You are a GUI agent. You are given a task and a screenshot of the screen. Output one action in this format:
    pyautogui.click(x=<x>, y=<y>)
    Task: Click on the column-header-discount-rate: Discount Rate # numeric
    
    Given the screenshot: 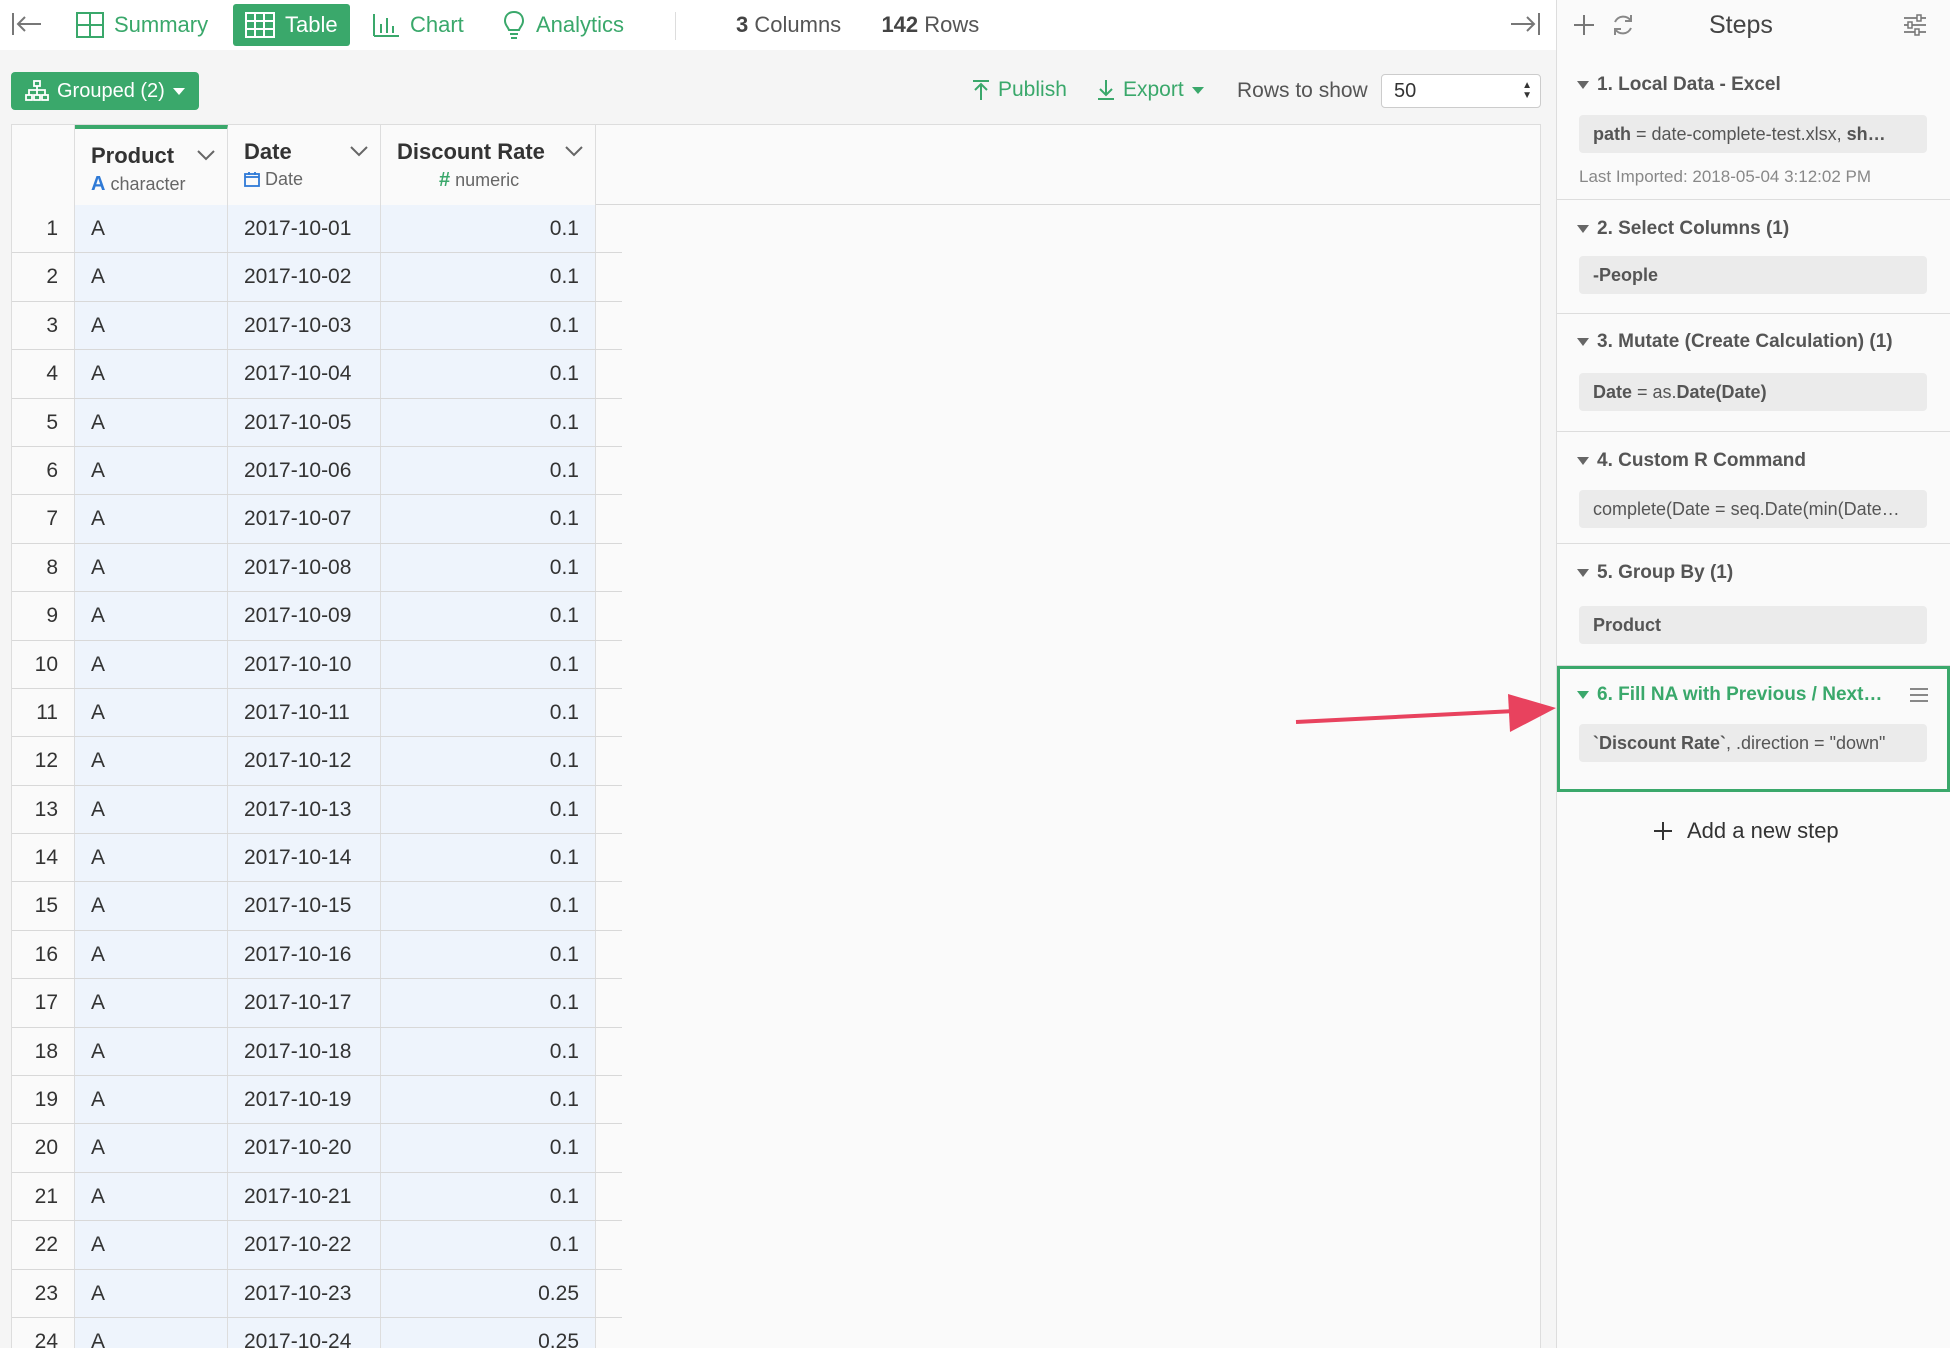 What is the action you would take?
    pyautogui.click(x=488, y=165)
    